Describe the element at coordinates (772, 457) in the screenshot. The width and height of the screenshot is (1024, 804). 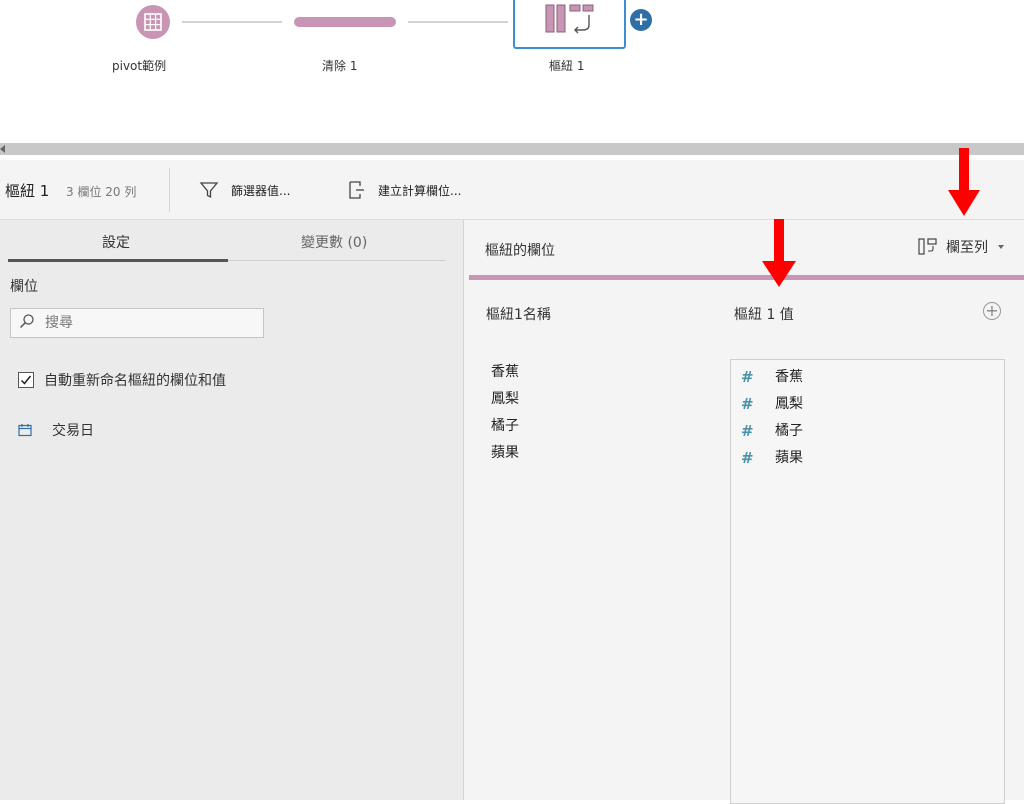
I see `pivot-value-item: # 蘋果` at that location.